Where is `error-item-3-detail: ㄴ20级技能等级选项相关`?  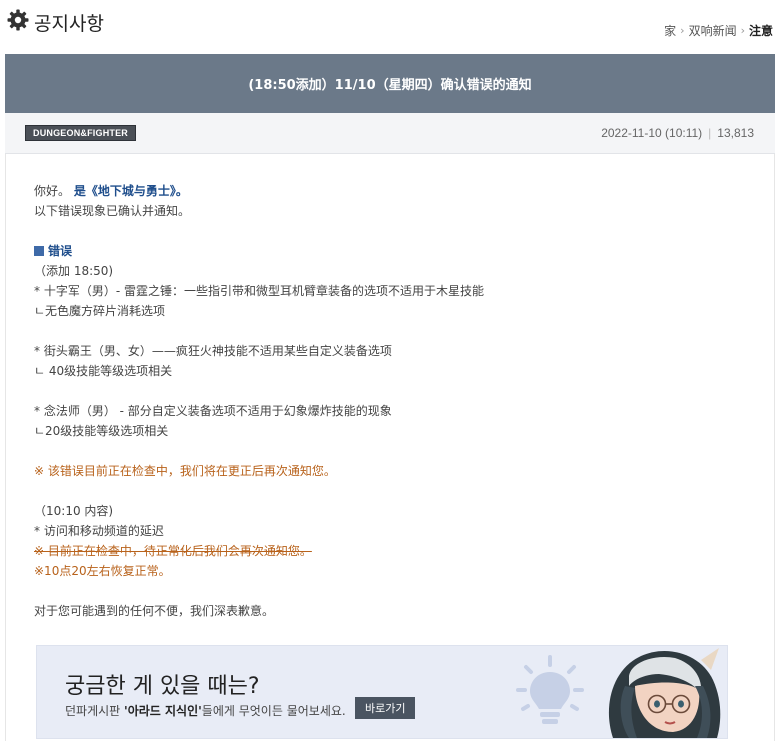
error-item-3-detail: ㄴ20级技能等级选项相关 is located at coordinates (101, 431).